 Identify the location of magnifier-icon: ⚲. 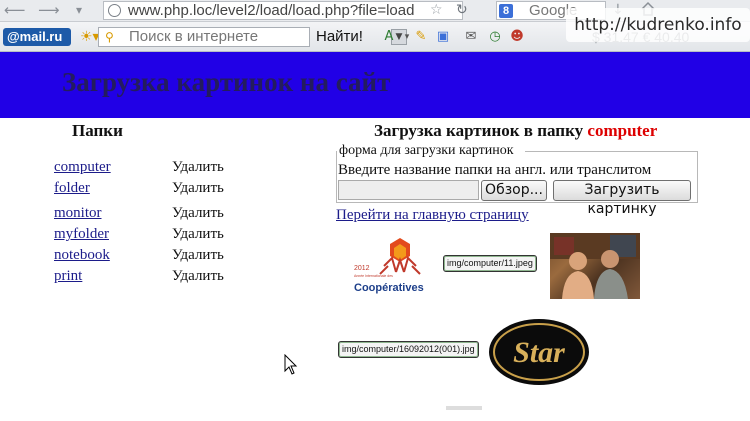
(109, 37).